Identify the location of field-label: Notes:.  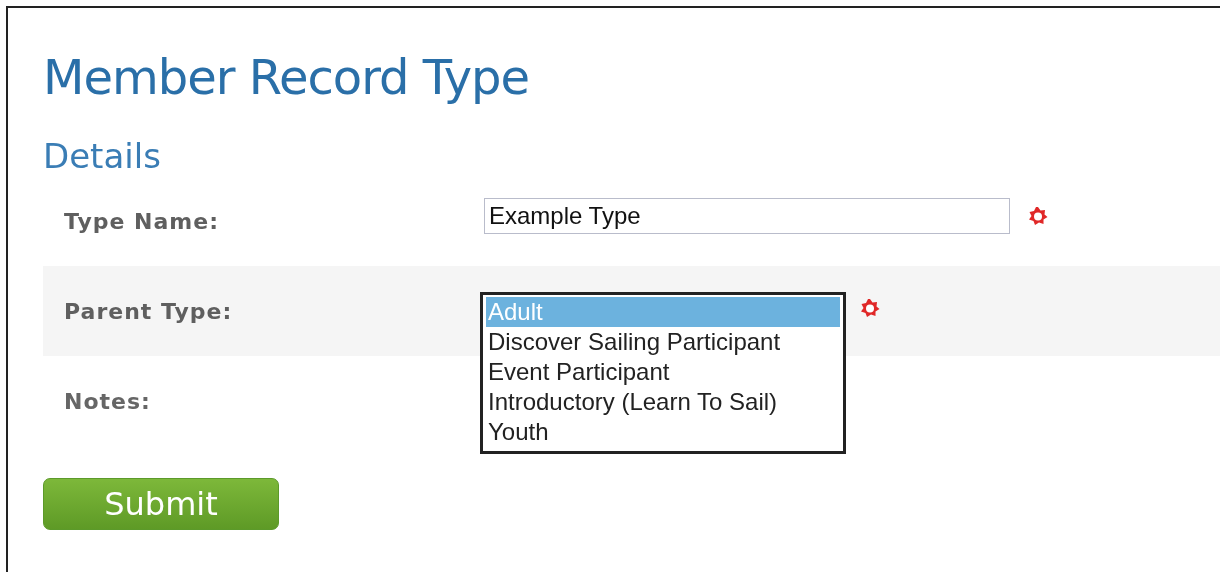
(107, 401).